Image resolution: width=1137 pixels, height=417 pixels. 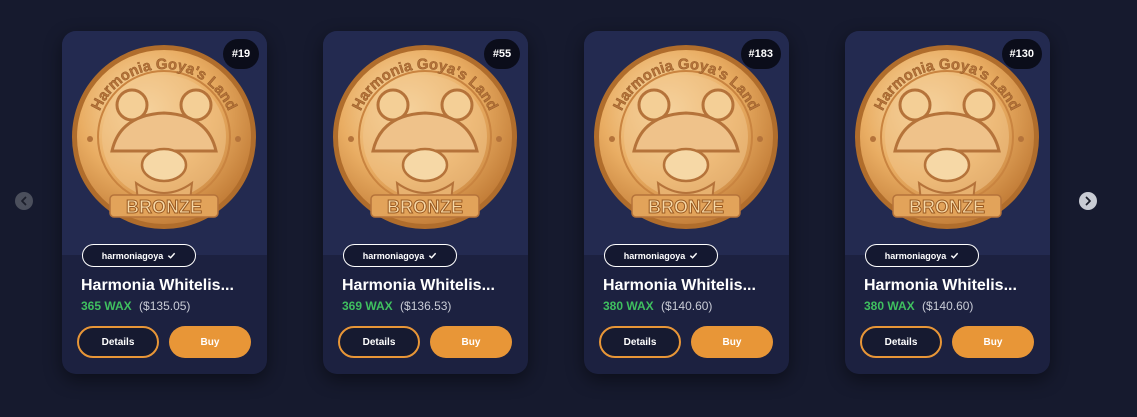 I want to click on carousel-prev-button, so click(x=24, y=201).